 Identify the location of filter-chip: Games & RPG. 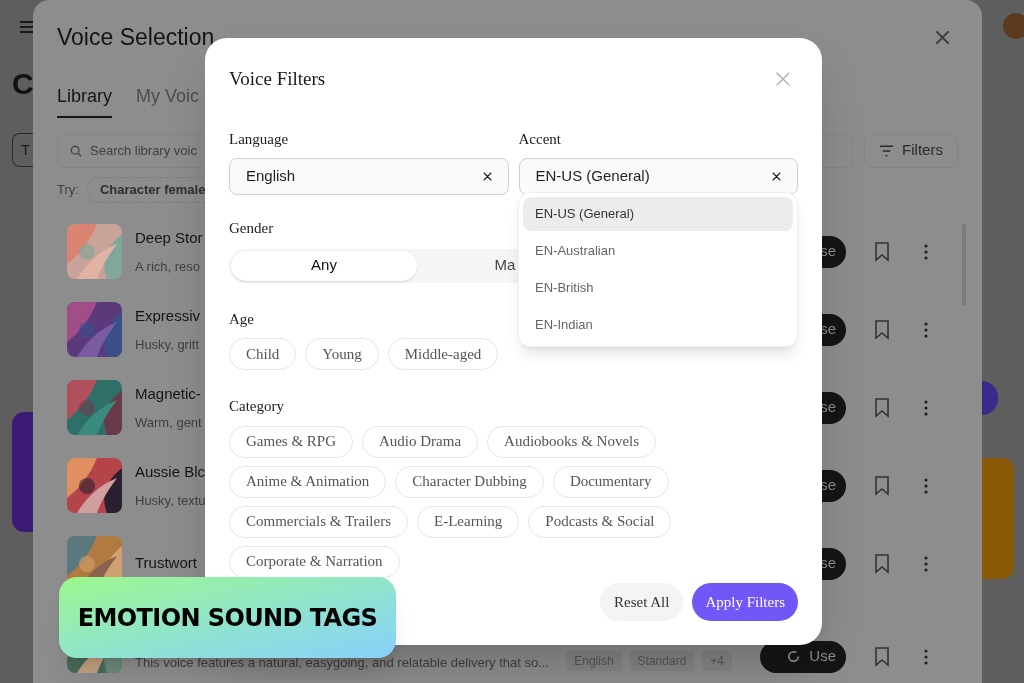
(291, 441).